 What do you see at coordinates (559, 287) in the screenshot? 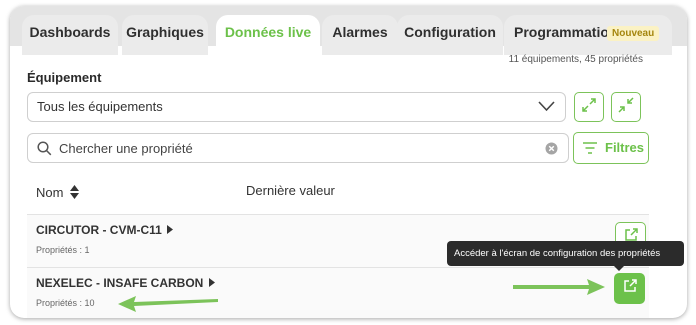
I see `annotation-arrow-right` at bounding box center [559, 287].